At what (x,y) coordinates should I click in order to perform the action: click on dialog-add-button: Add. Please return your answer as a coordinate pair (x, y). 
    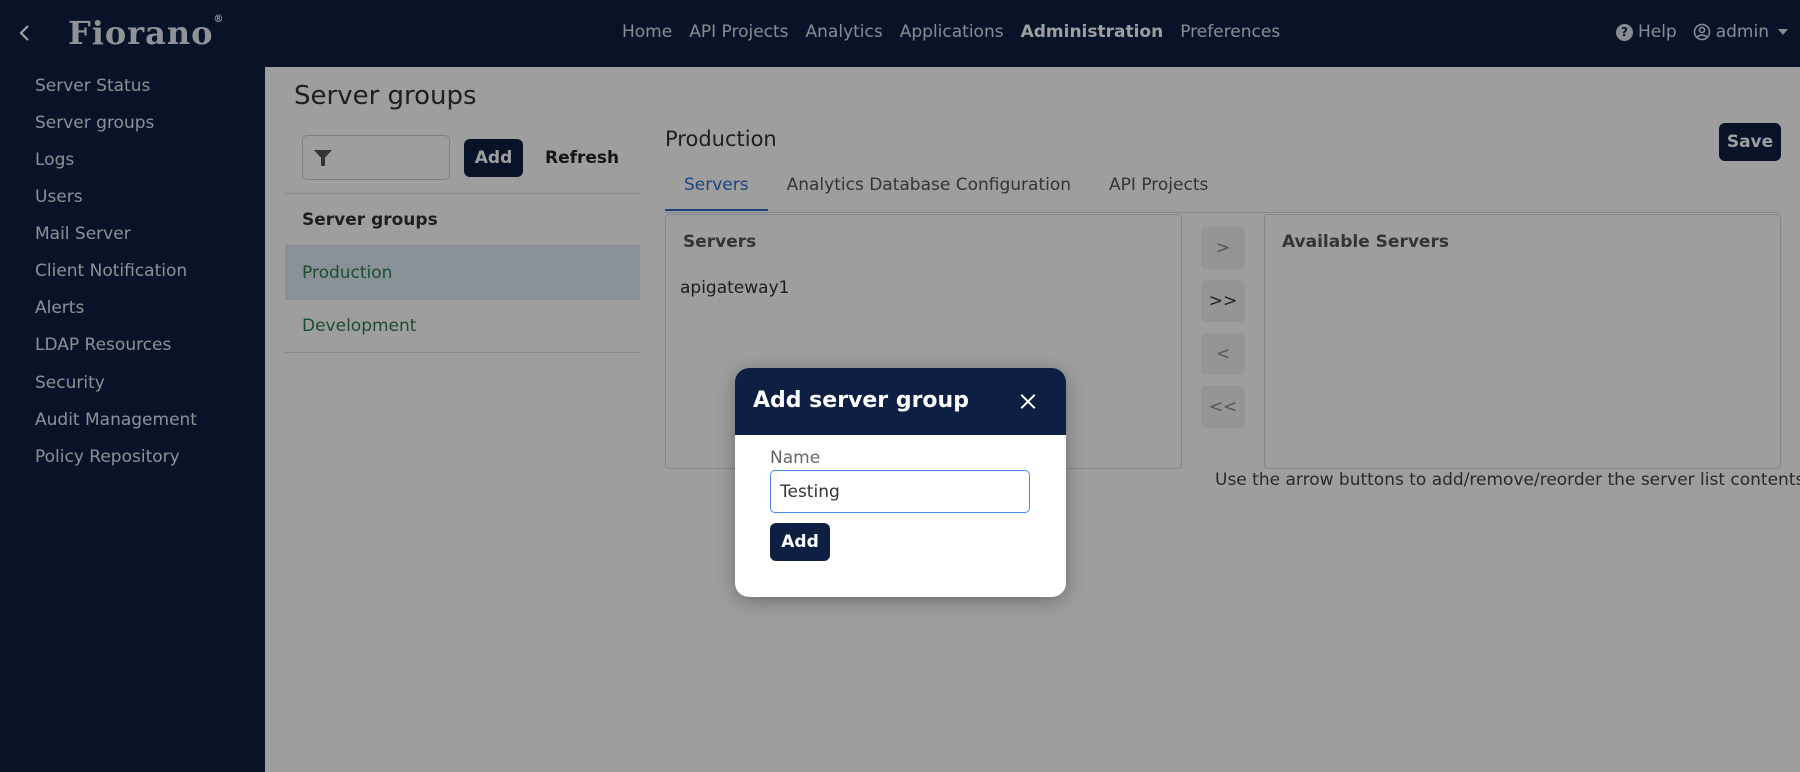
    Looking at the image, I should click on (800, 542).